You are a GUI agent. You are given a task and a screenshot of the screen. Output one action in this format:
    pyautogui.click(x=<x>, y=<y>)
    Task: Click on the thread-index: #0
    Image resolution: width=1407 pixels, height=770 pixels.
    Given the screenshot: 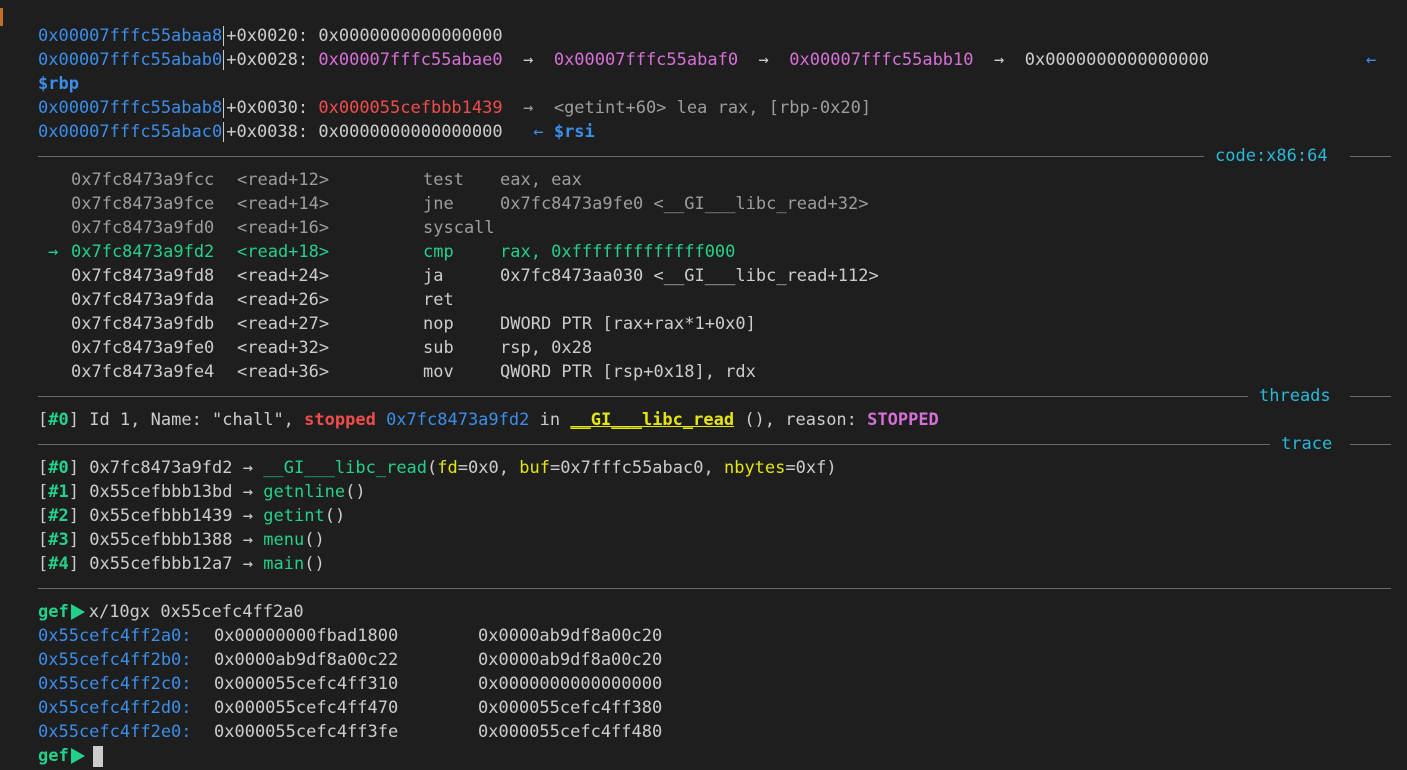 What is the action you would take?
    pyautogui.click(x=58, y=420)
    